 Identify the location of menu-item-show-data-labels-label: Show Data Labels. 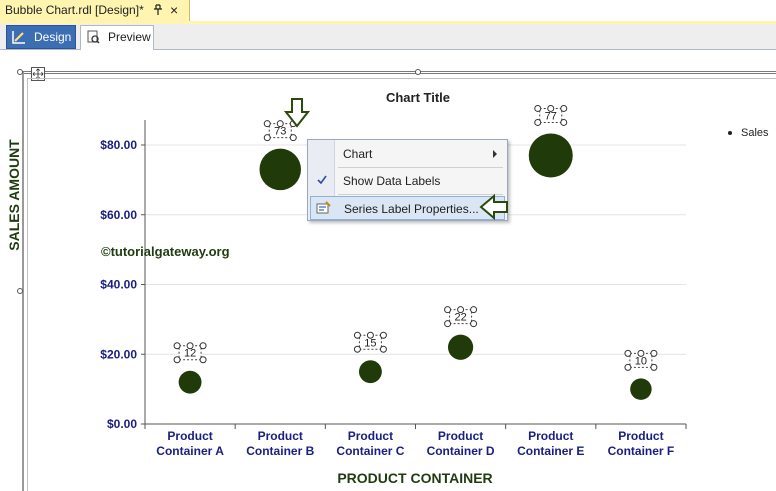
(392, 181).